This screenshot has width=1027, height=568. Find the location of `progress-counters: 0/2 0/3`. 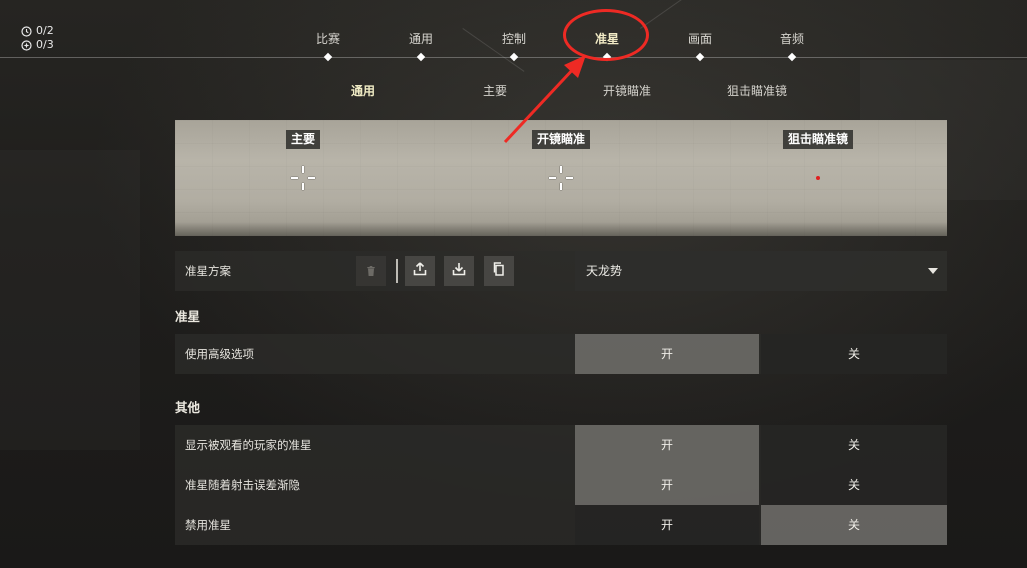

progress-counters: 0/2 0/3 is located at coordinates (37, 38).